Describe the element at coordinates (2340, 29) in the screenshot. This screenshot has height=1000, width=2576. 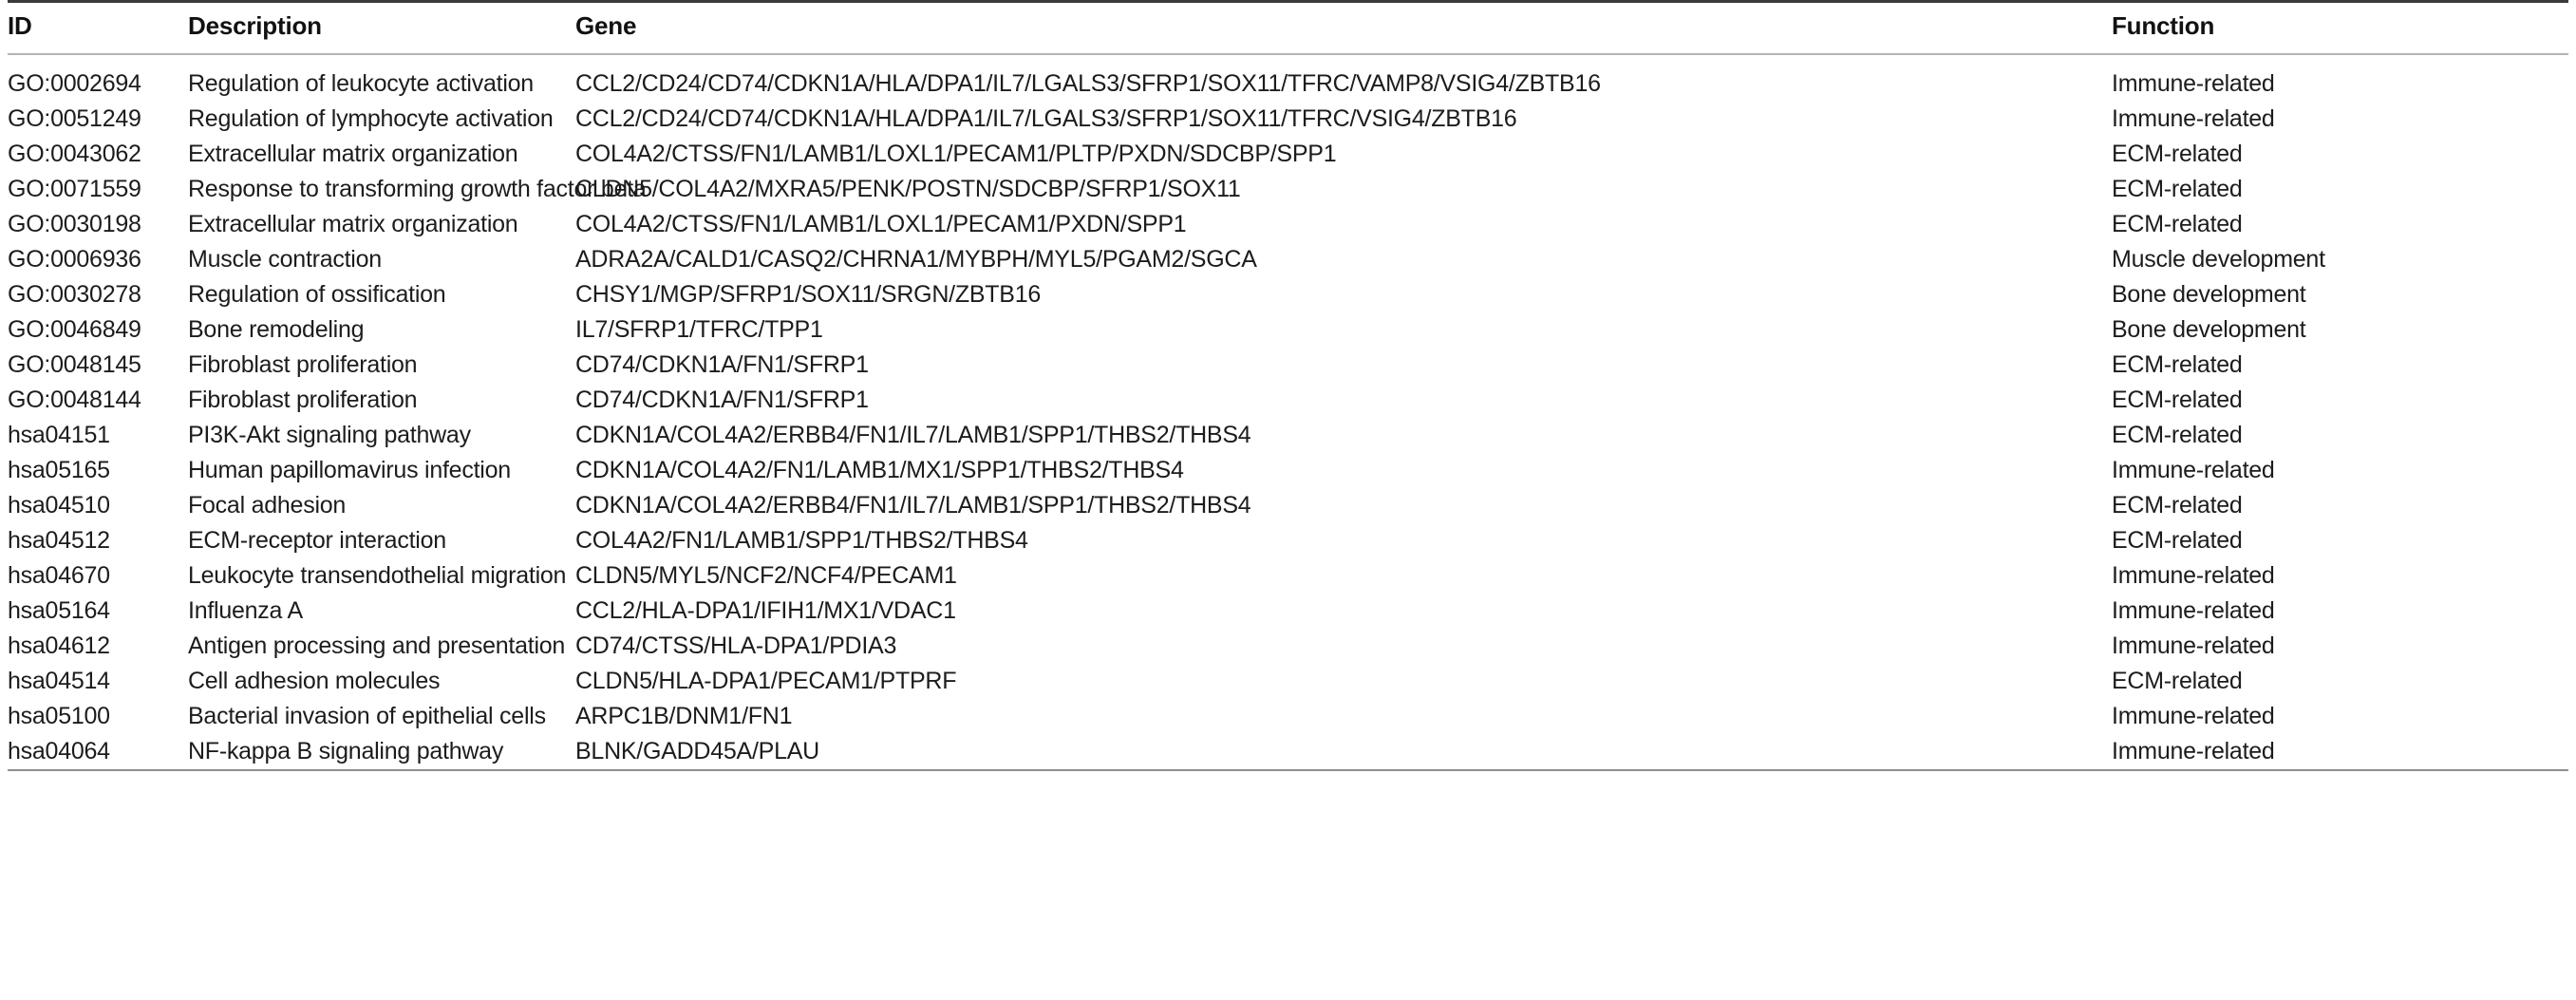
I see `column-header-function: Function` at that location.